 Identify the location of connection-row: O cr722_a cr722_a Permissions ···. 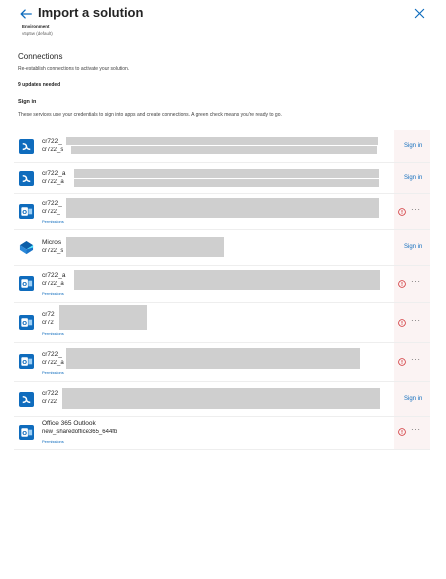
(222, 284).